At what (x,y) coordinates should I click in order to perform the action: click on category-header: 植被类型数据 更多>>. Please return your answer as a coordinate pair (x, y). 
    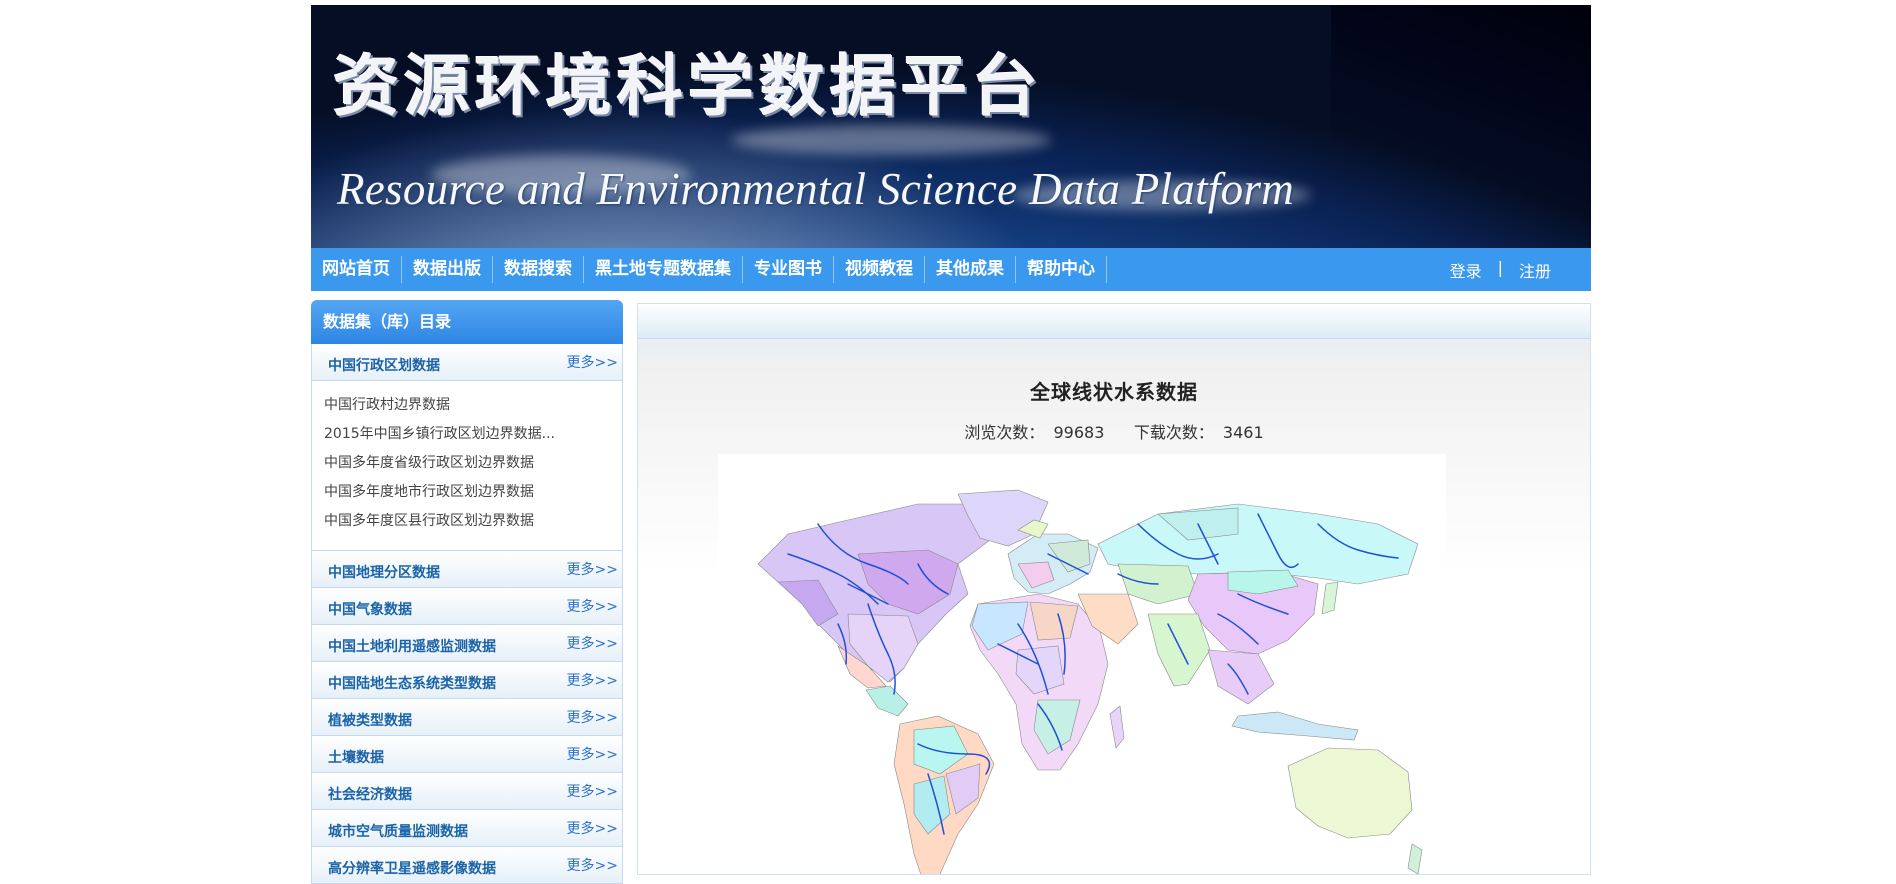
    Looking at the image, I should click on (467, 717).